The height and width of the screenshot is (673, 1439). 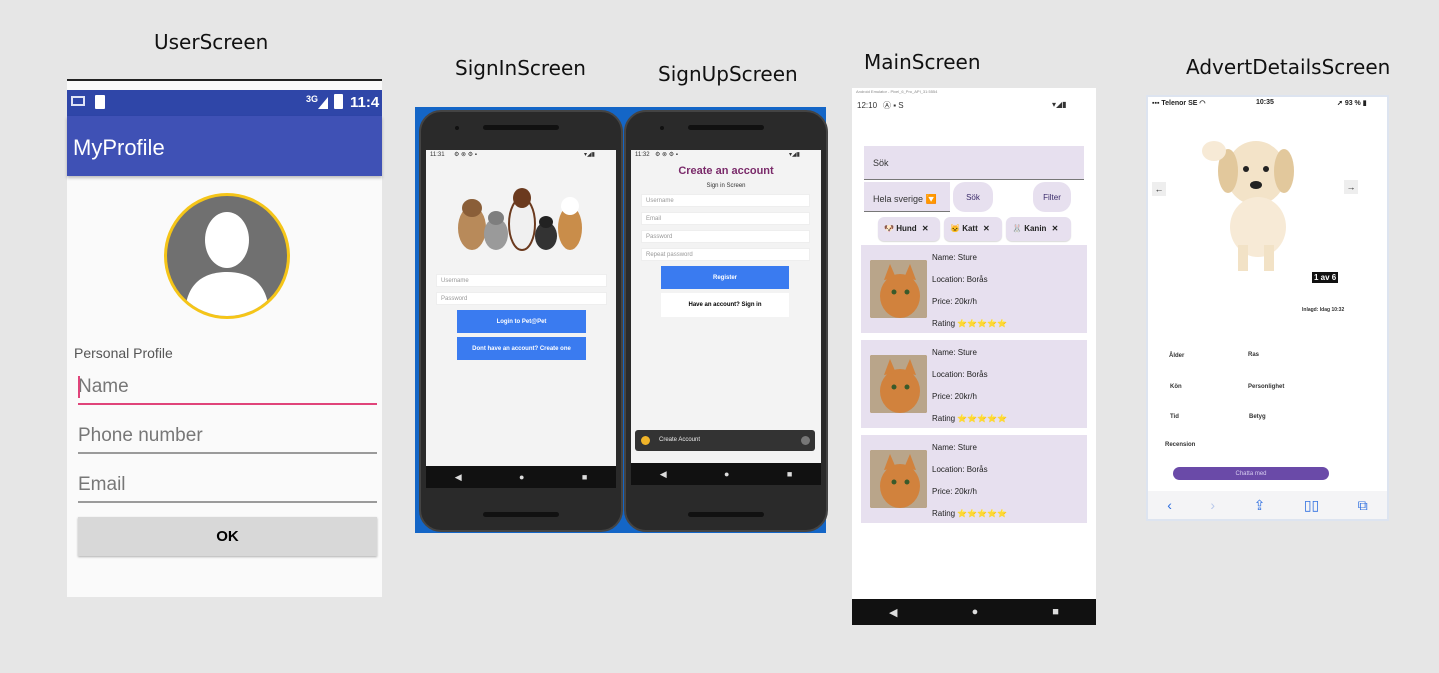 I want to click on signup-title: Create an account, so click(x=726, y=171).